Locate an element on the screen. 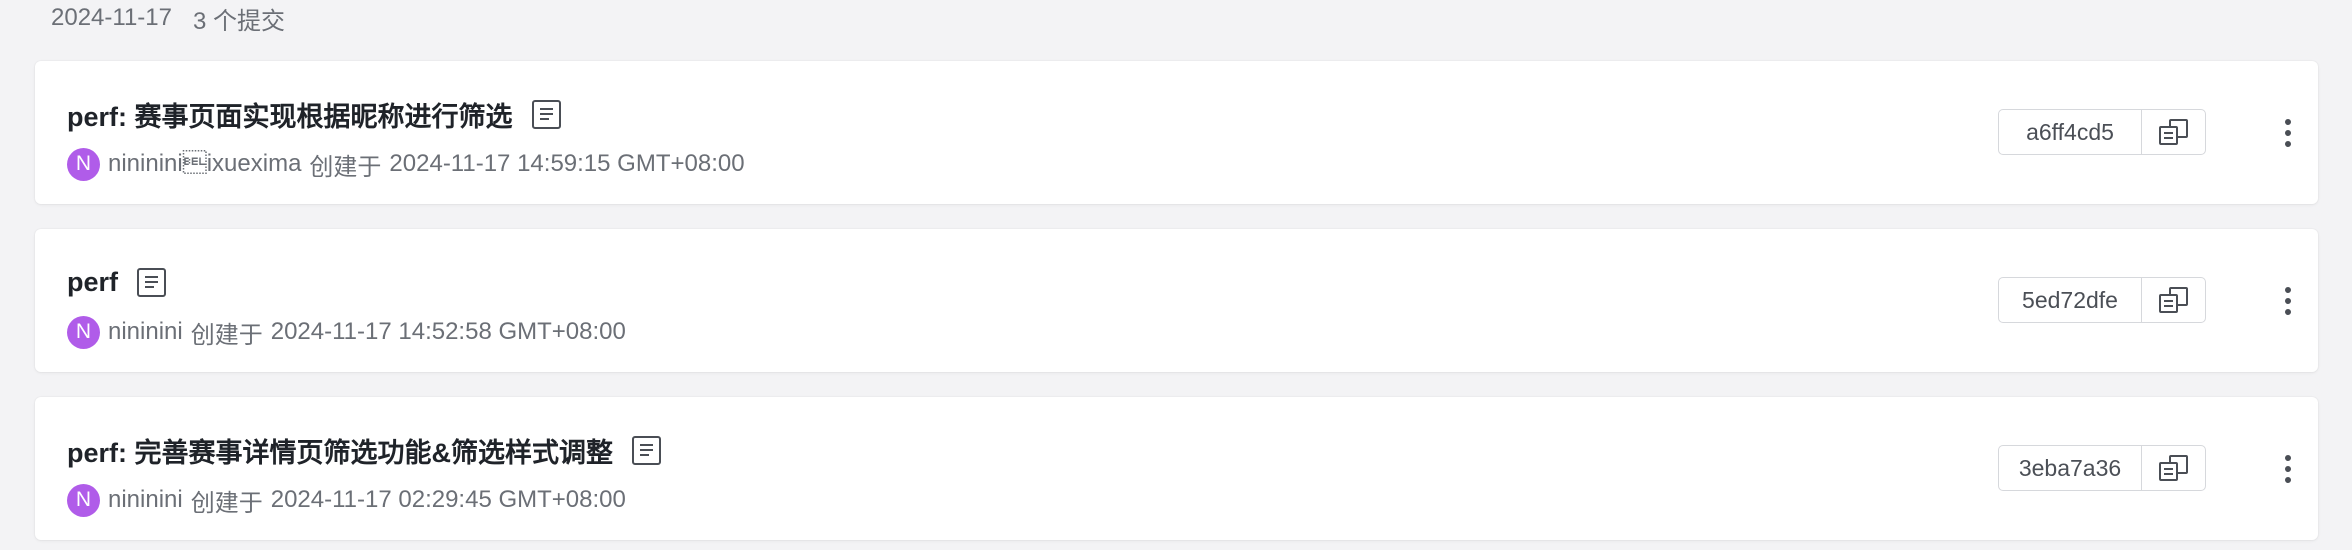 This screenshot has width=2352, height=550. commit-title-row: perf: 完善赛事详情页筛选功能&筛选样式调整 is located at coordinates (364, 450).